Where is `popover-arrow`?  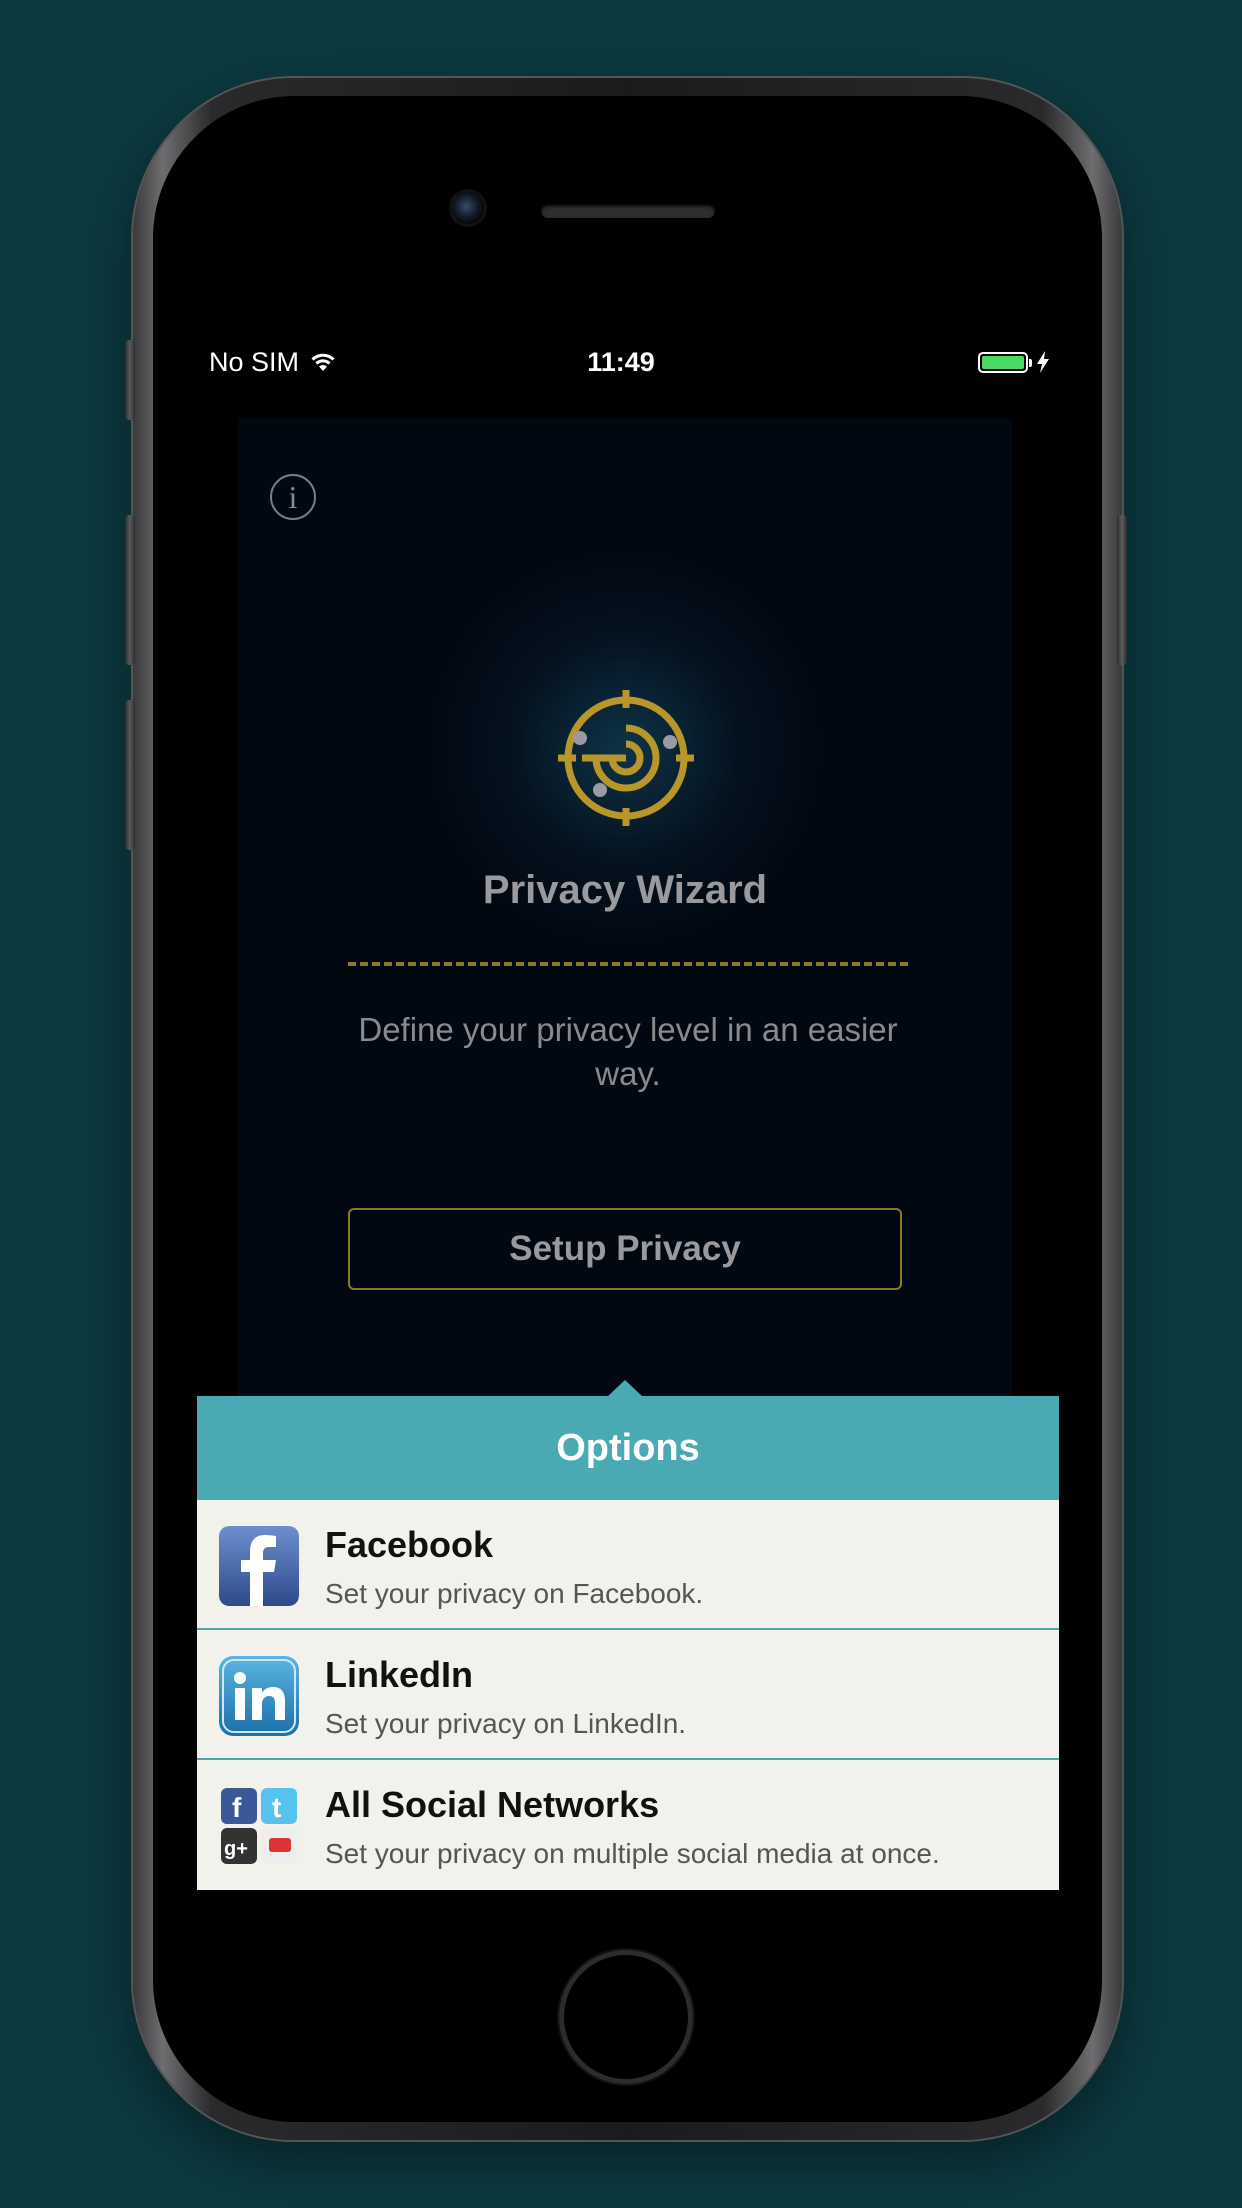 popover-arrow is located at coordinates (625, 1388).